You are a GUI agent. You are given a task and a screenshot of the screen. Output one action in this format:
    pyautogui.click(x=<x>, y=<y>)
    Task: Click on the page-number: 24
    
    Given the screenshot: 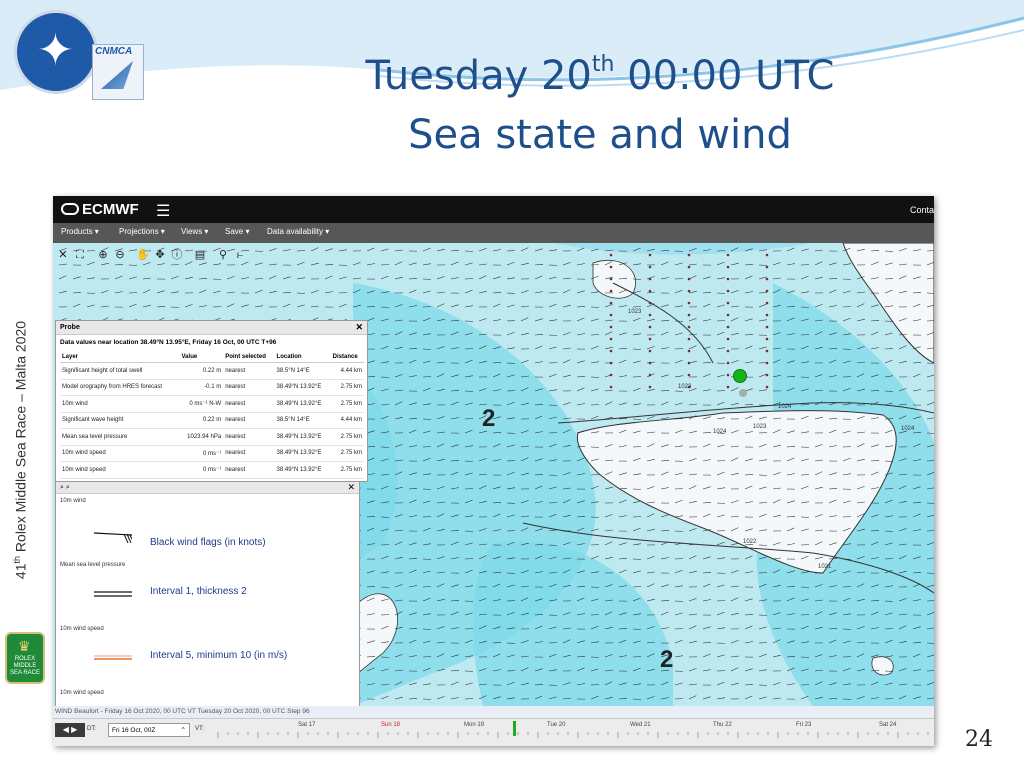 What is the action you would take?
    pyautogui.click(x=979, y=739)
    